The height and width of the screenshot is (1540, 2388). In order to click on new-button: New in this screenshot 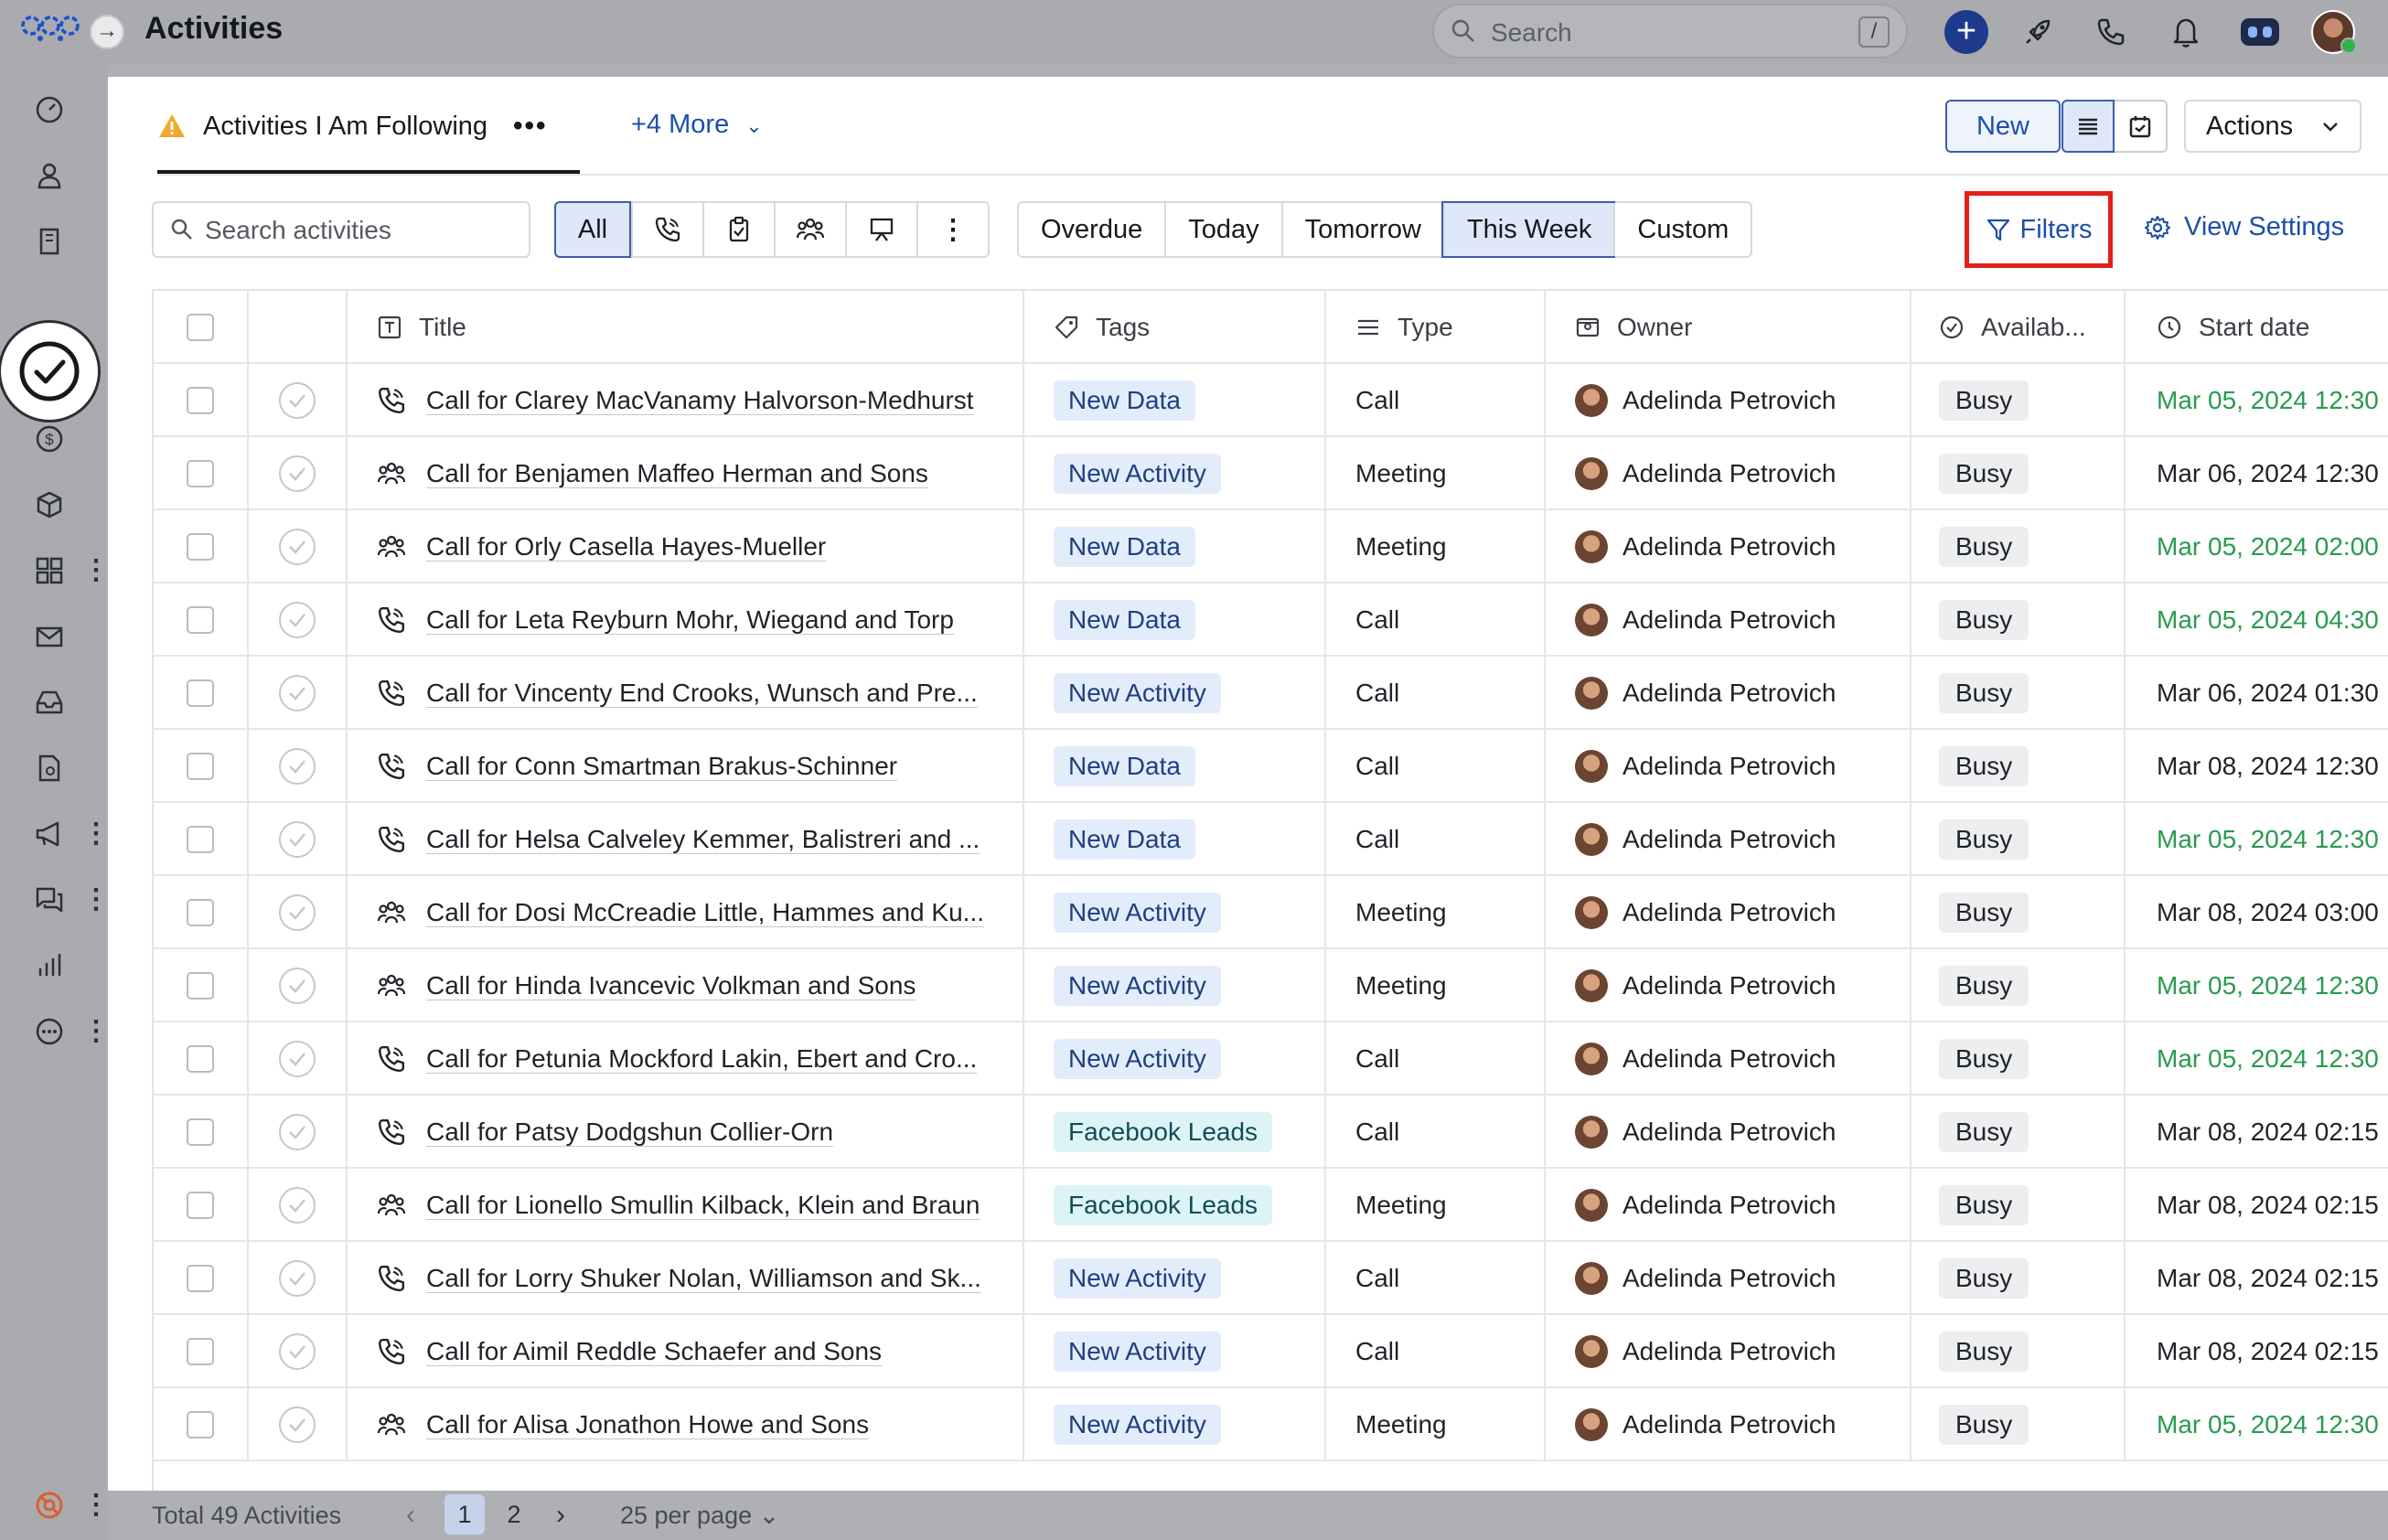, I will do `click(2003, 126)`.